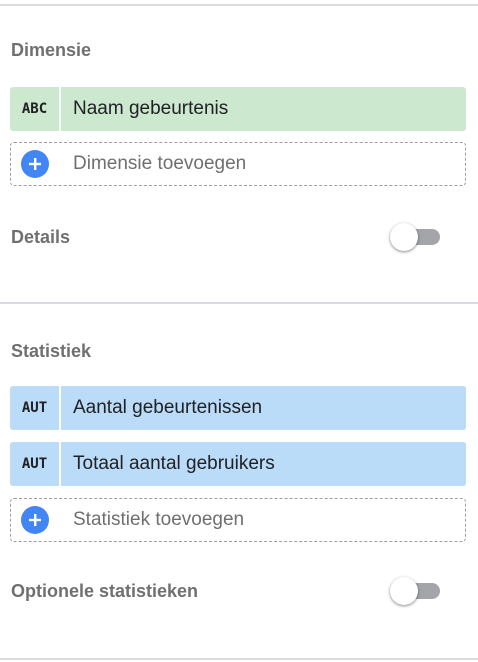 The image size is (478, 662). Describe the element at coordinates (239, 303) in the screenshot. I see `section-divider` at that location.